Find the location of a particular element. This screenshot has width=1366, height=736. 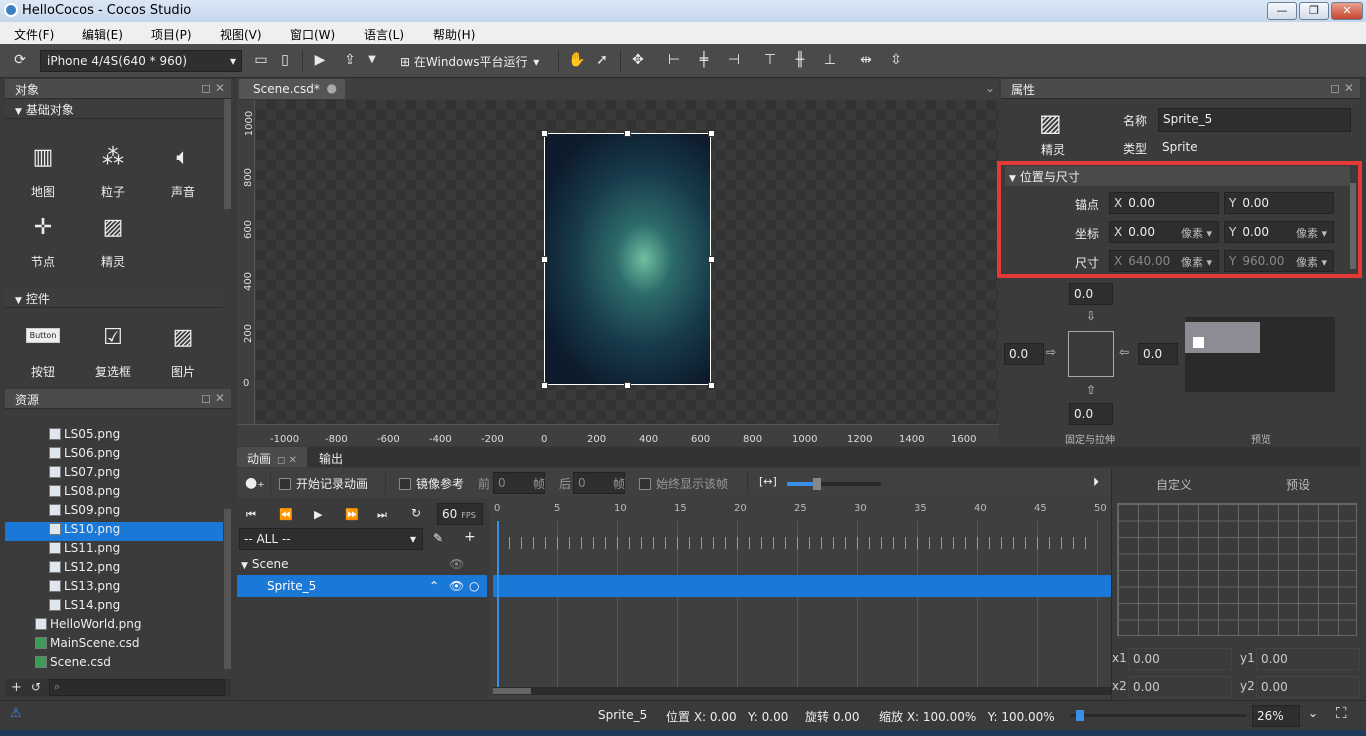

sprite-5-image is located at coordinates (627, 259).